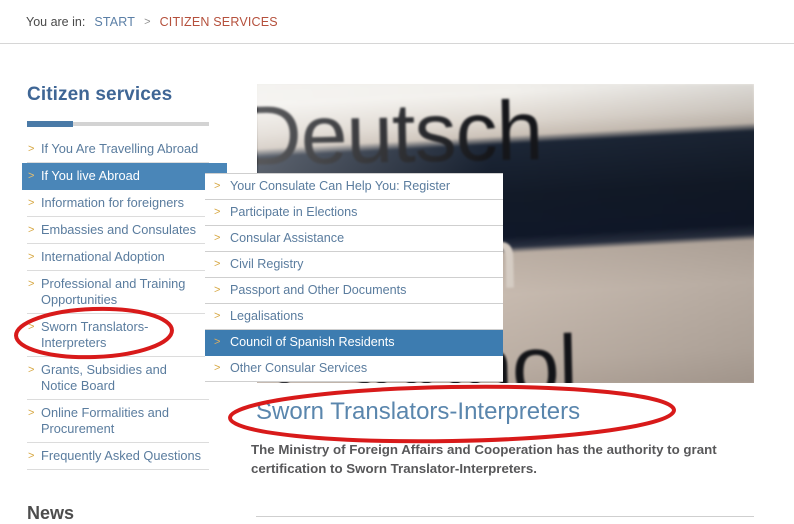  I want to click on submenu-item-label: Consular Assistance, so click(287, 238).